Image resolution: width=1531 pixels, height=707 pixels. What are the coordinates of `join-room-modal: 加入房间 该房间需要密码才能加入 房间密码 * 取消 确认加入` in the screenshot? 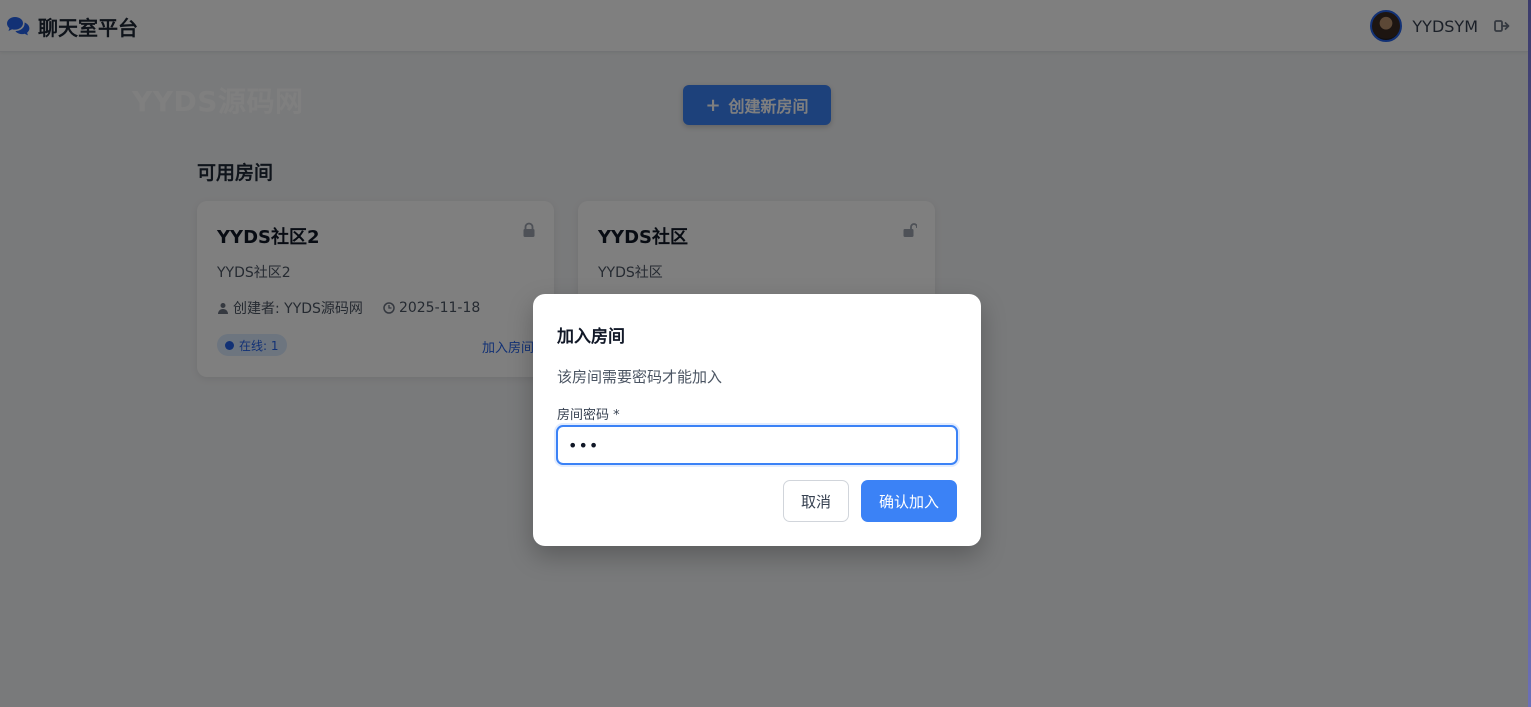 It's located at (757, 420).